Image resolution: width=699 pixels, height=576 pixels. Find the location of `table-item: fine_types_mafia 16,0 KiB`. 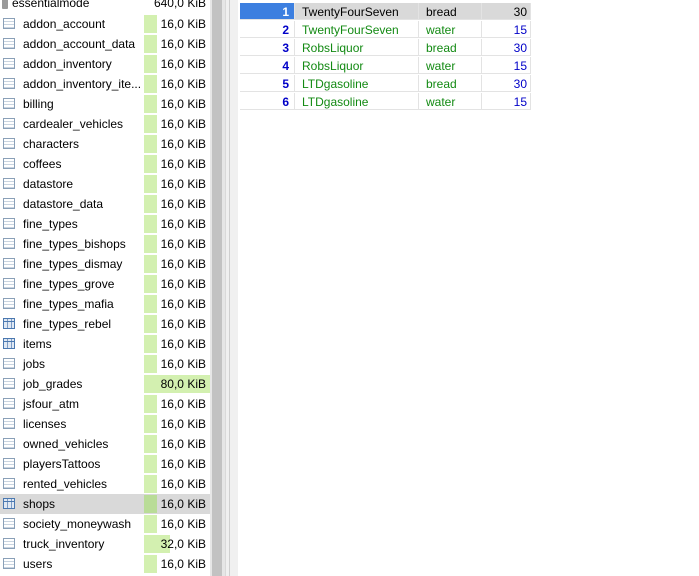

table-item: fine_types_mafia 16,0 KiB is located at coordinates (105, 304).